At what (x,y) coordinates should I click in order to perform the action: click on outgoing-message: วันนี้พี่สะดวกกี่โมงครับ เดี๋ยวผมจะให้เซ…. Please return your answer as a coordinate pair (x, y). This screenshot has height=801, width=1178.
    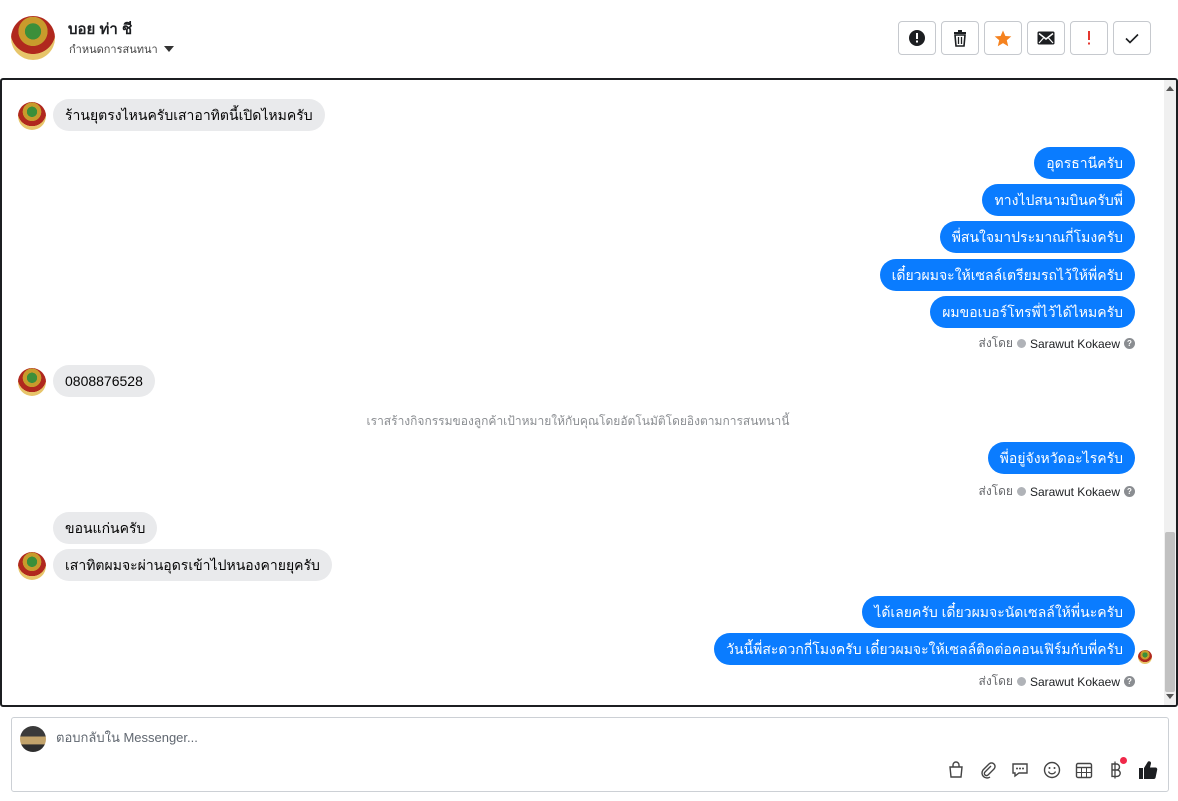
    Looking at the image, I should click on (924, 649).